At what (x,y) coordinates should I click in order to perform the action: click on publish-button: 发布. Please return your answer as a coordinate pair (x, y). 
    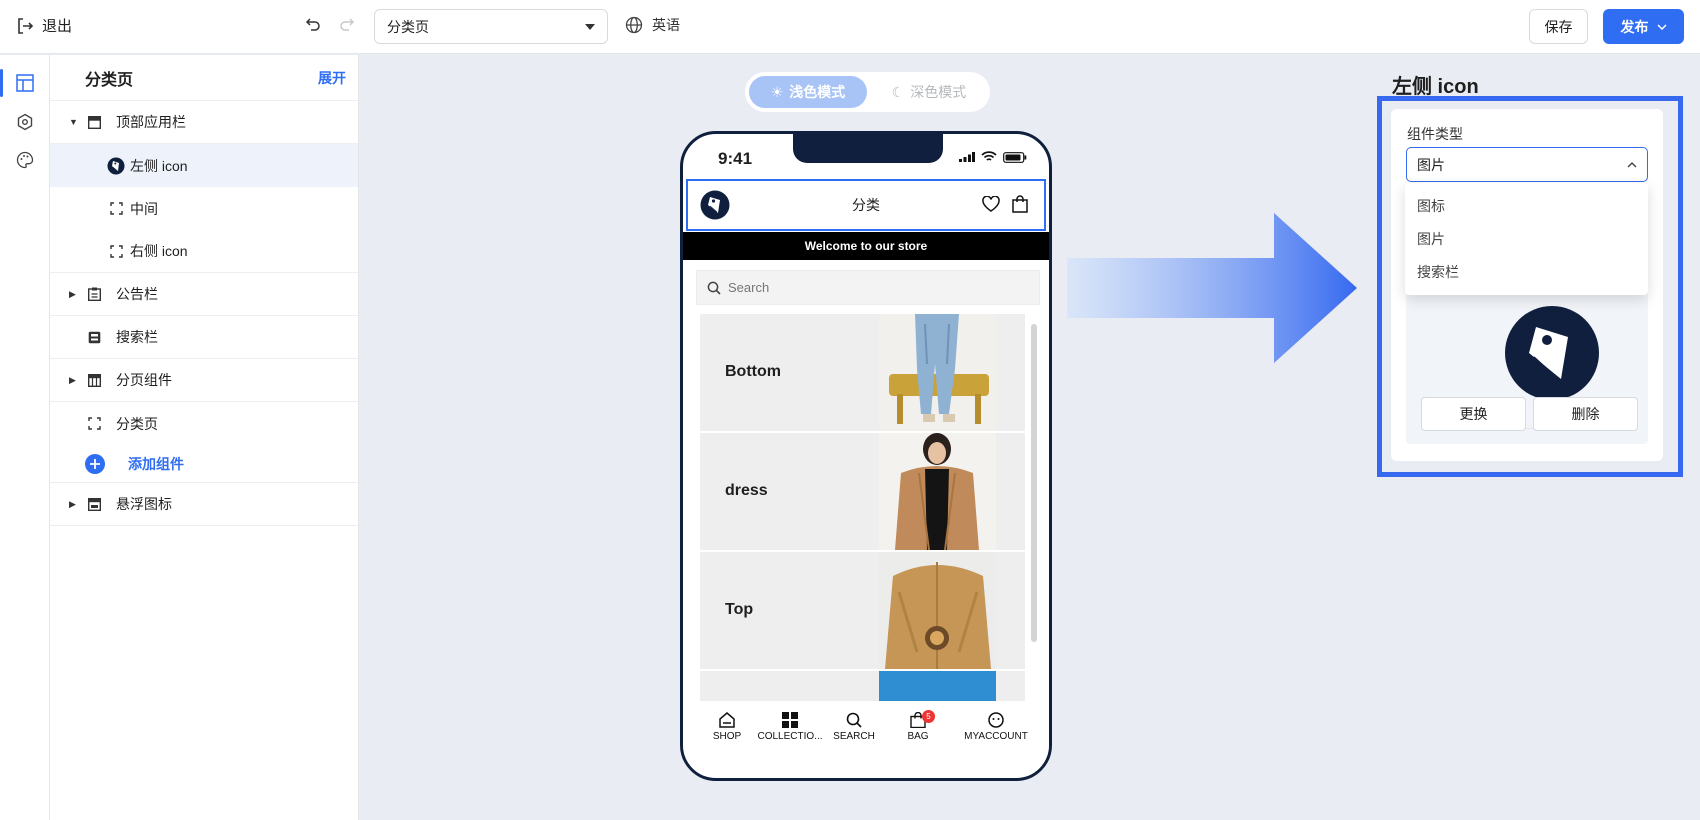
    Looking at the image, I should click on (1643, 26).